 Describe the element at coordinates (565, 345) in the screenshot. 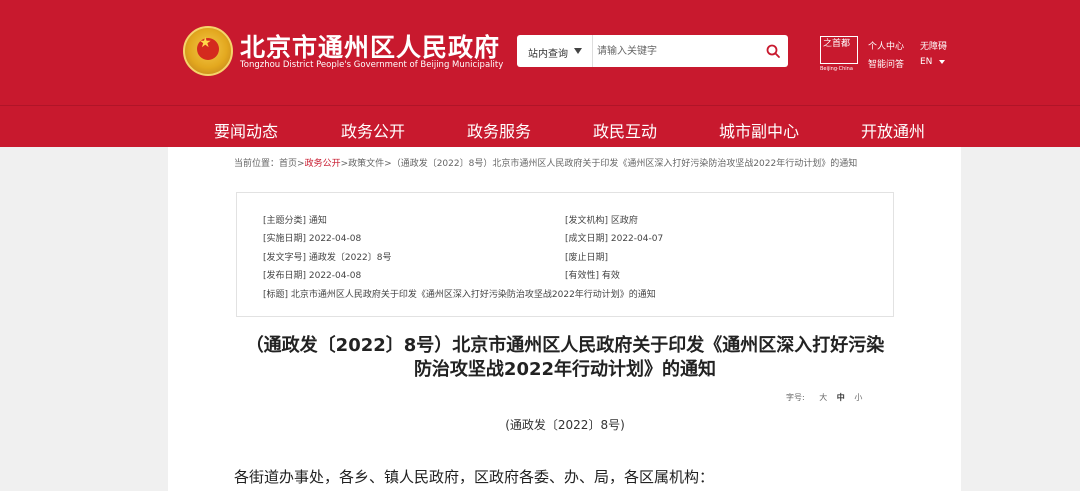

I see `document-title-line1: （通政发〔2022〕8号）北京市通州区人民政府关于印发《通州区深入打好污染` at that location.